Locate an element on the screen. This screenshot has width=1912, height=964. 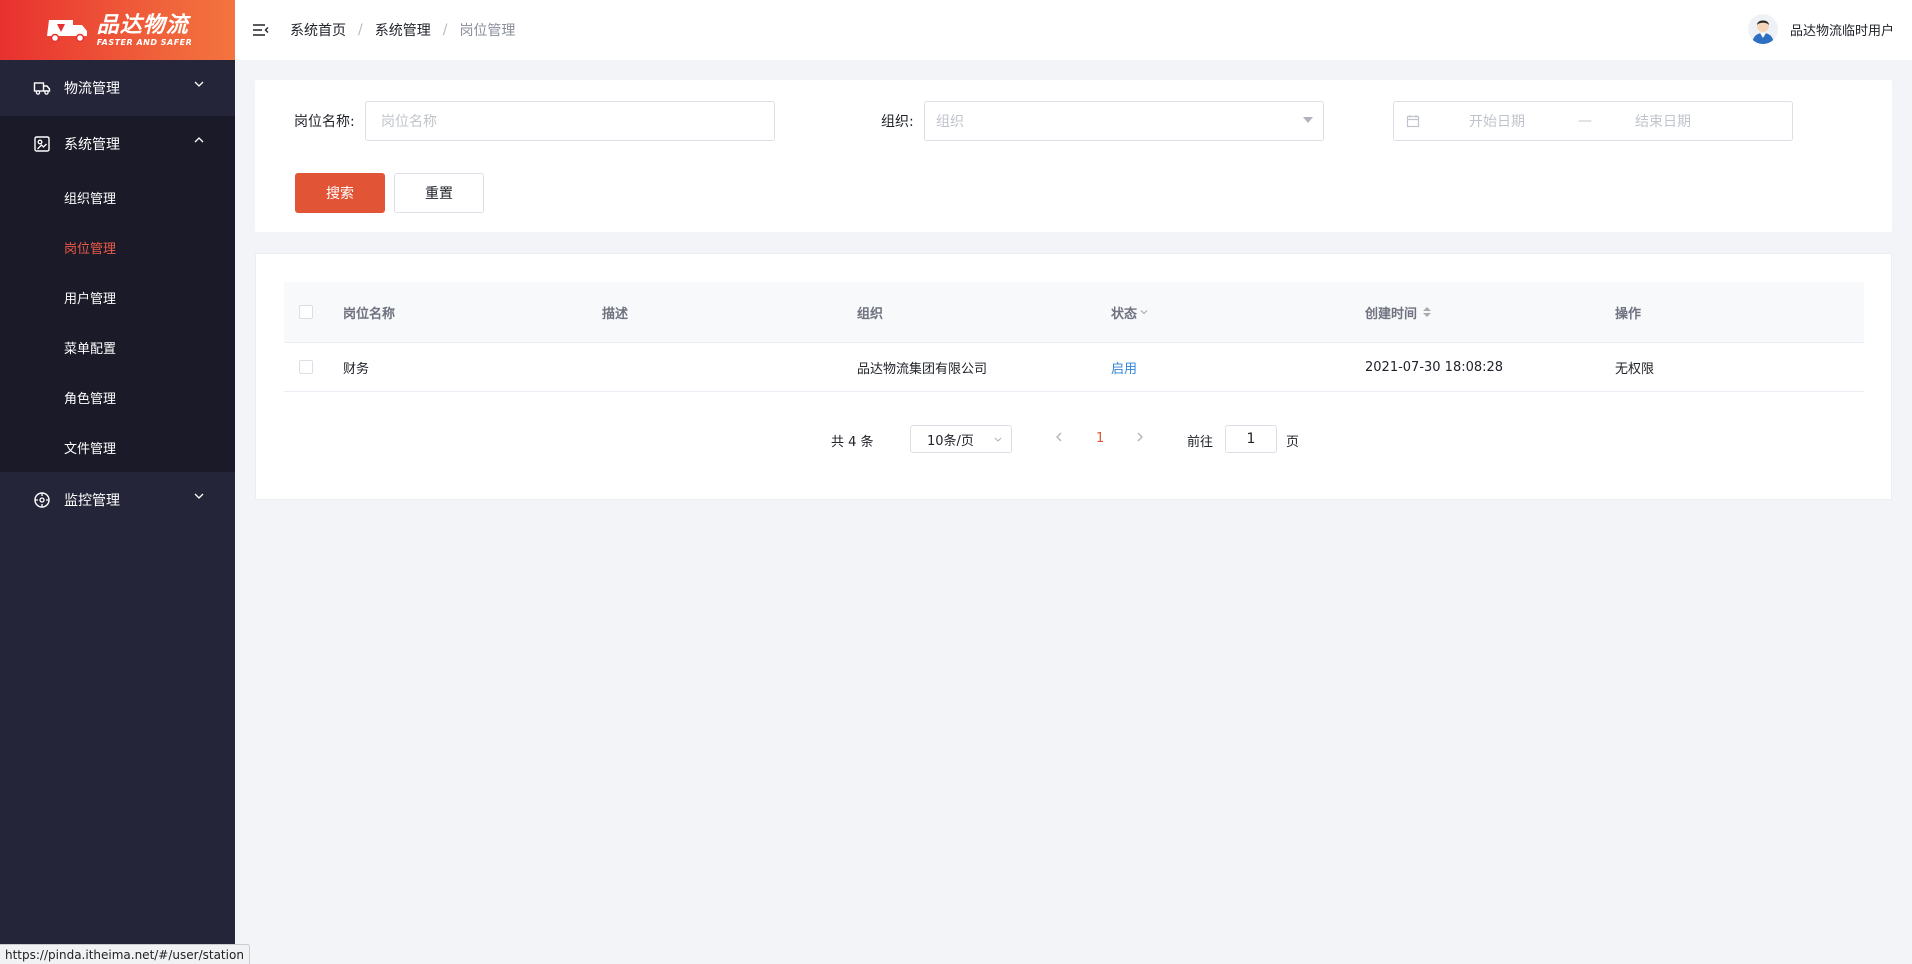
search-panel: 岗位名称: 岗位名称 组织: 组织 开始日期 — 结束日期 搜索 重置 is located at coordinates (1073, 156).